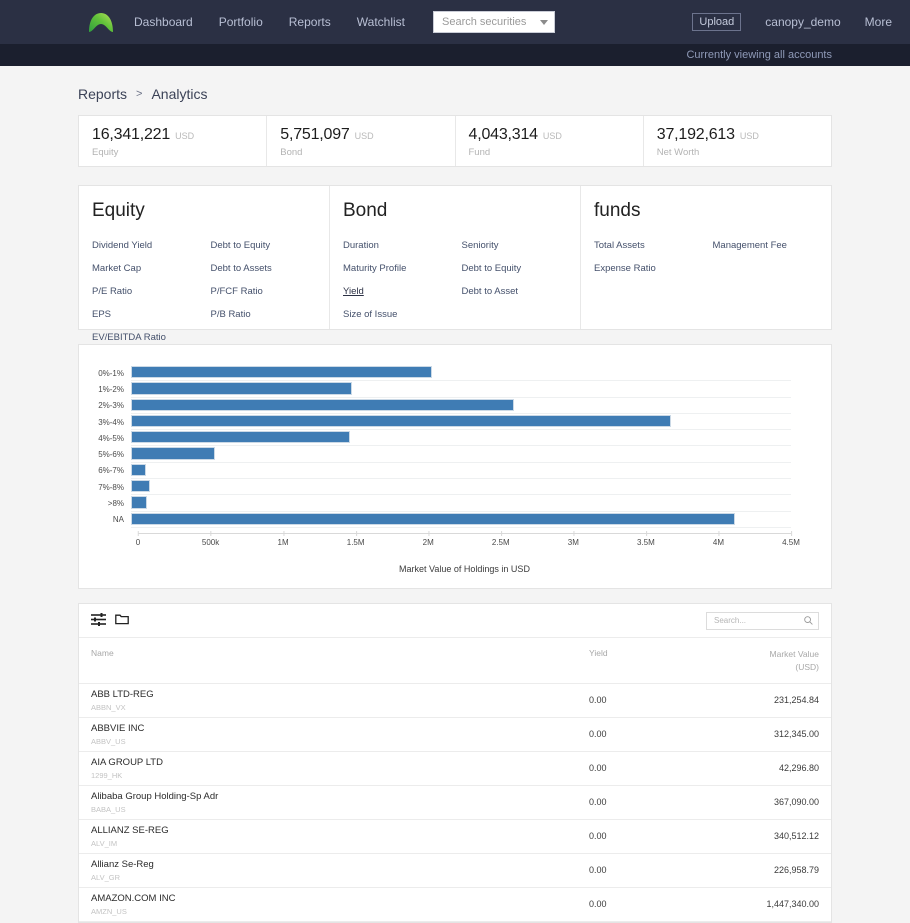 The image size is (910, 923). Describe the element at coordinates (439, 455) in the screenshot. I see `chart-bar-row: 5%-6%` at that location.